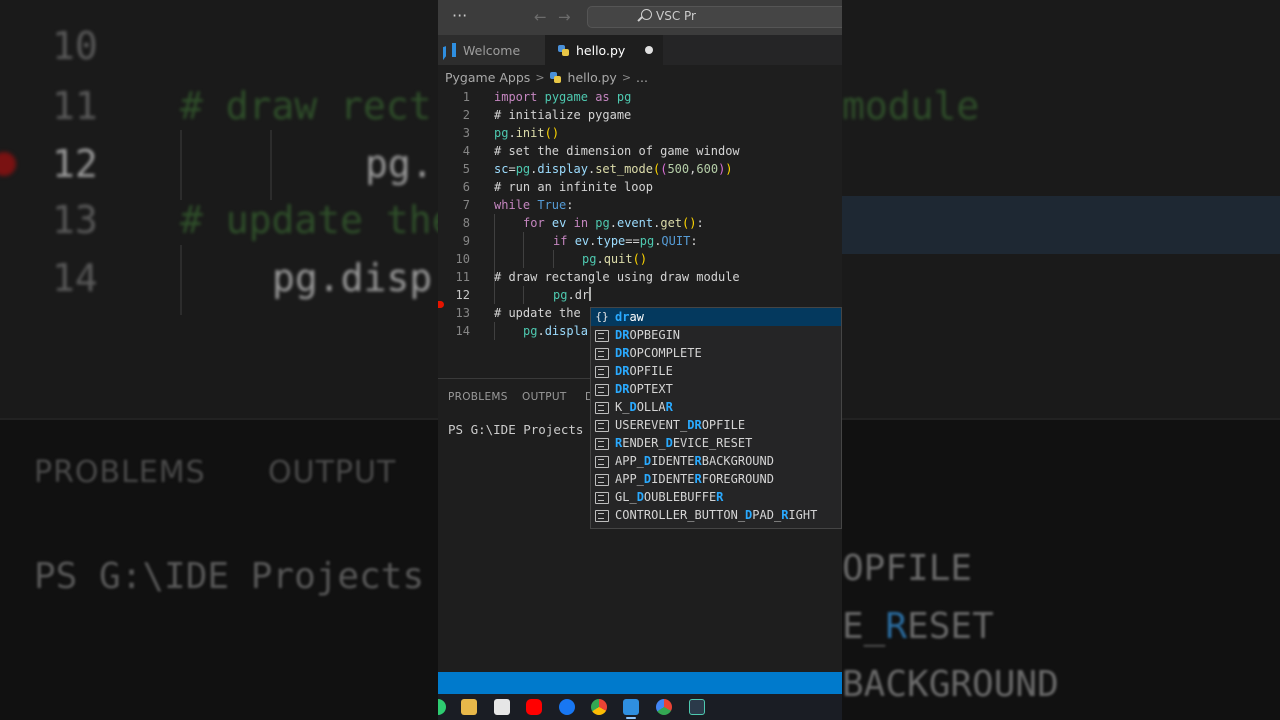  What do you see at coordinates (911, 106) in the screenshot?
I see `bg-comment-right: module` at bounding box center [911, 106].